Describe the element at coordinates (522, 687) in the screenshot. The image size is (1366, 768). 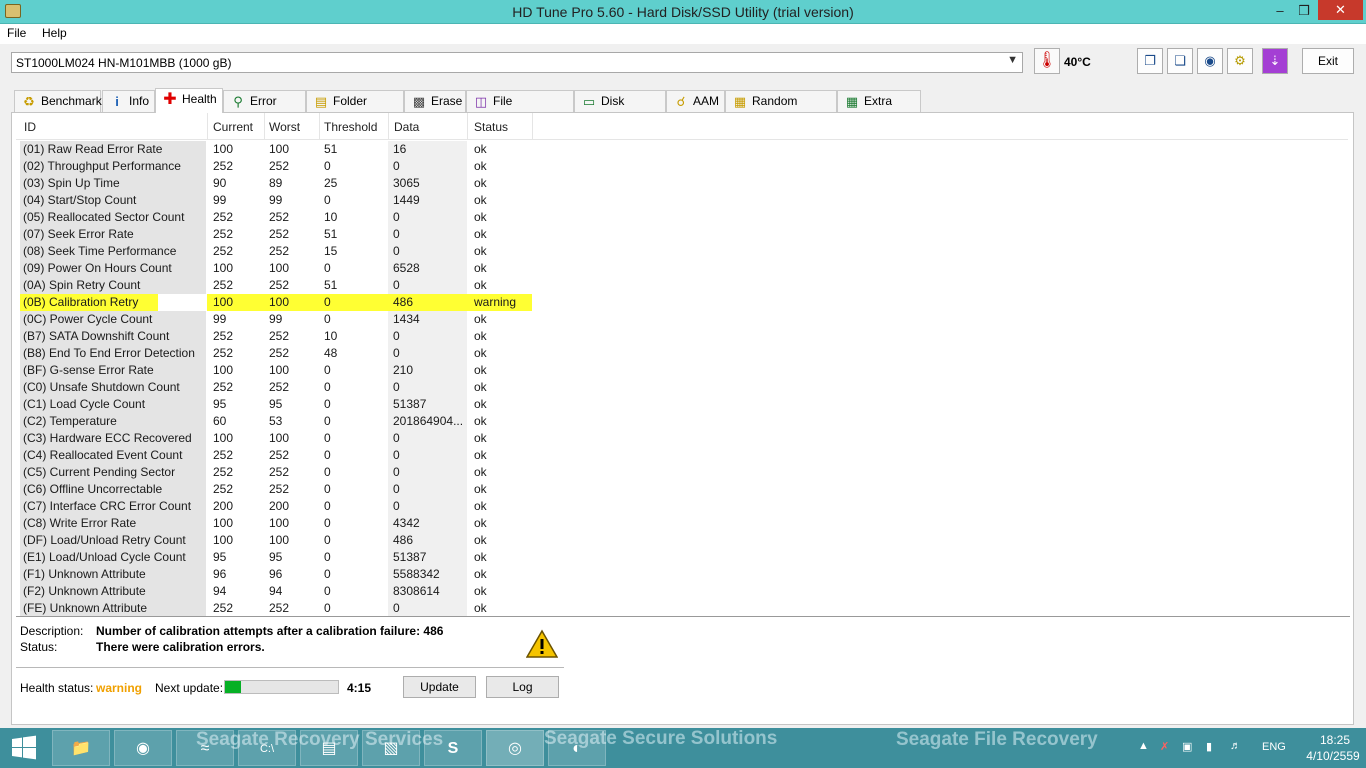
I see `log-button: Log` at that location.